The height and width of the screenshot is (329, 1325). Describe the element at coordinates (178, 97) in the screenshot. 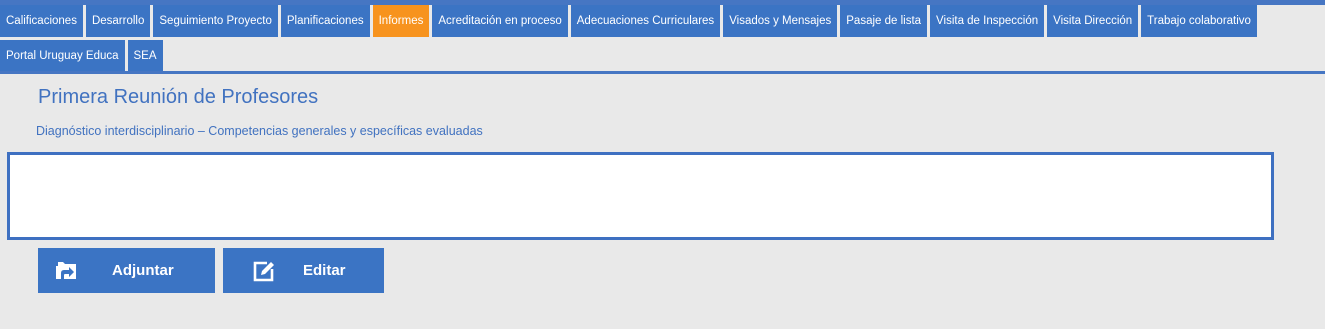

I see `page-title: Primera Reunión de Profesores` at that location.